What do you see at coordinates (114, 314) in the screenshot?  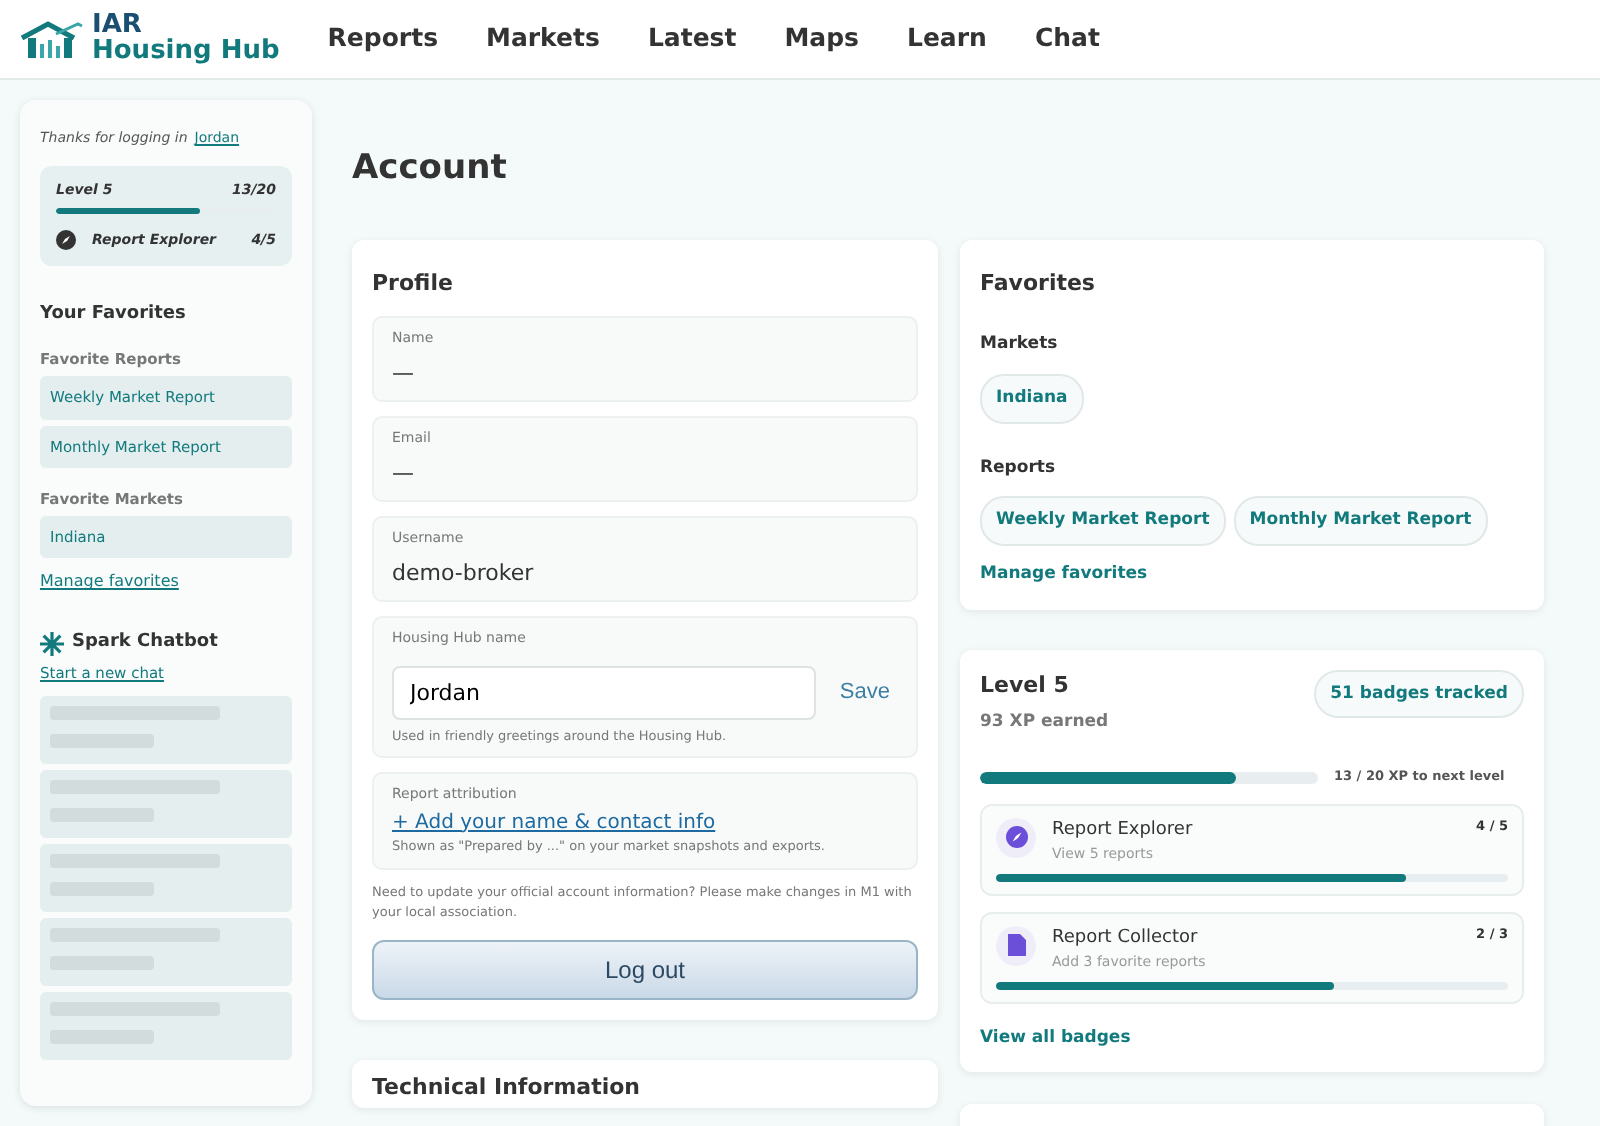 I see `section-heading: Your Favorites` at bounding box center [114, 314].